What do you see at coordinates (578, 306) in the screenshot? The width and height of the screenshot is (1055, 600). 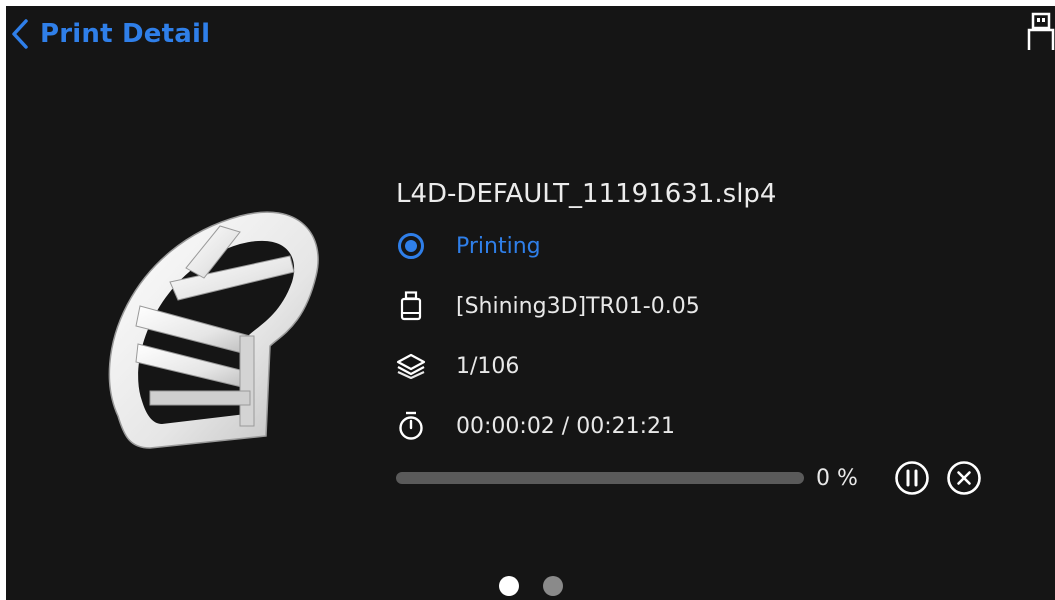 I see `resin-name: [Shining3D]TR01-0.05` at bounding box center [578, 306].